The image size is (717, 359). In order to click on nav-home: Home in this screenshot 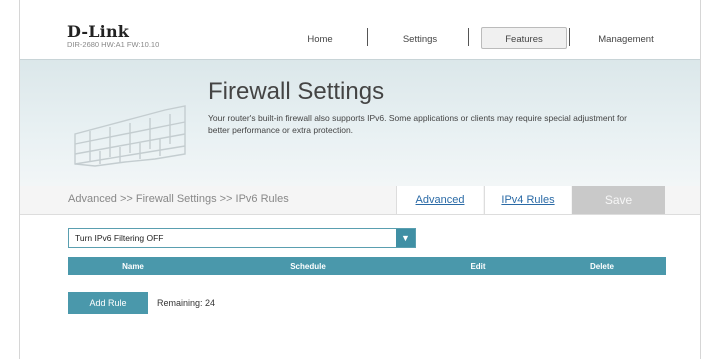, I will do `click(320, 39)`.